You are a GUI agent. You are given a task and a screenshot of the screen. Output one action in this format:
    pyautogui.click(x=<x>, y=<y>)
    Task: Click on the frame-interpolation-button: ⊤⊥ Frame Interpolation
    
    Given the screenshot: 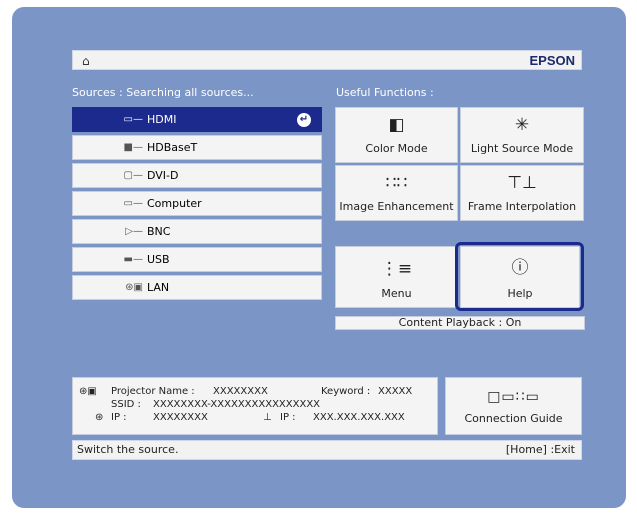 What is the action you would take?
    pyautogui.click(x=522, y=193)
    